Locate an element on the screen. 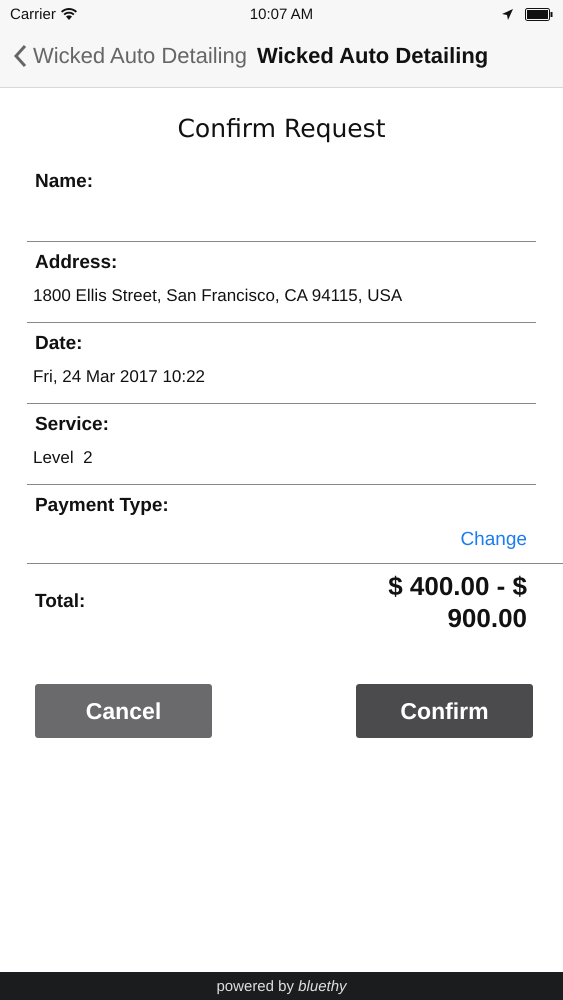 Image resolution: width=563 pixels, height=1000 pixels. field-value: 1800 Ellis Street, San Francisco, CA 94115, USA is located at coordinates (218, 296).